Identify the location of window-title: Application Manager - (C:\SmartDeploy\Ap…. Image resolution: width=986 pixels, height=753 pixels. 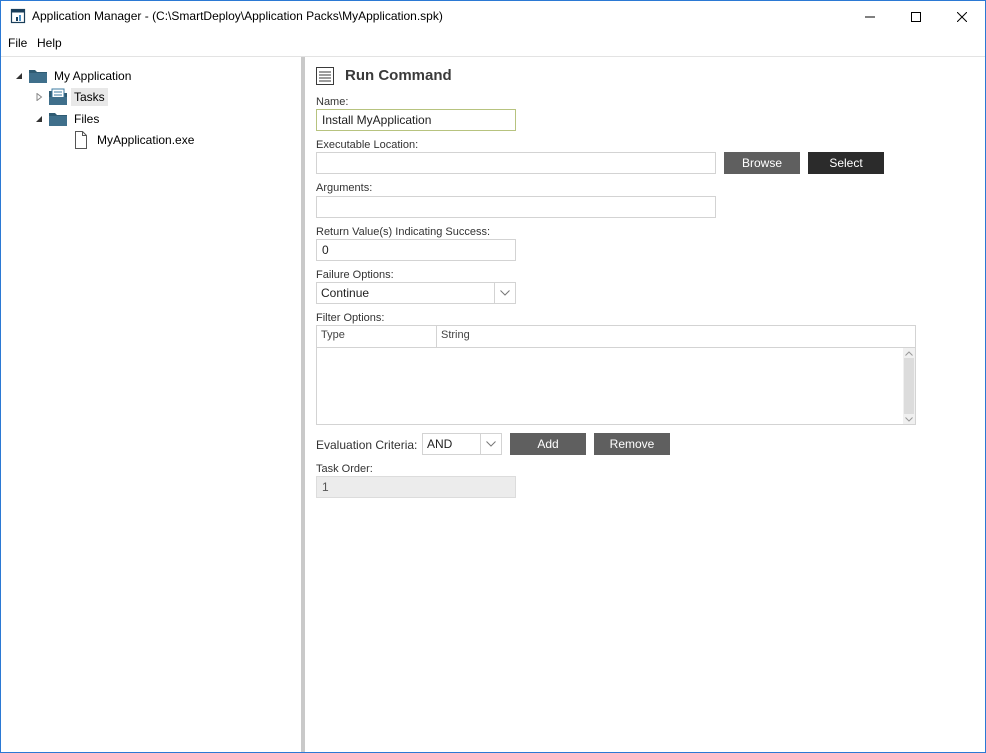
(237, 16).